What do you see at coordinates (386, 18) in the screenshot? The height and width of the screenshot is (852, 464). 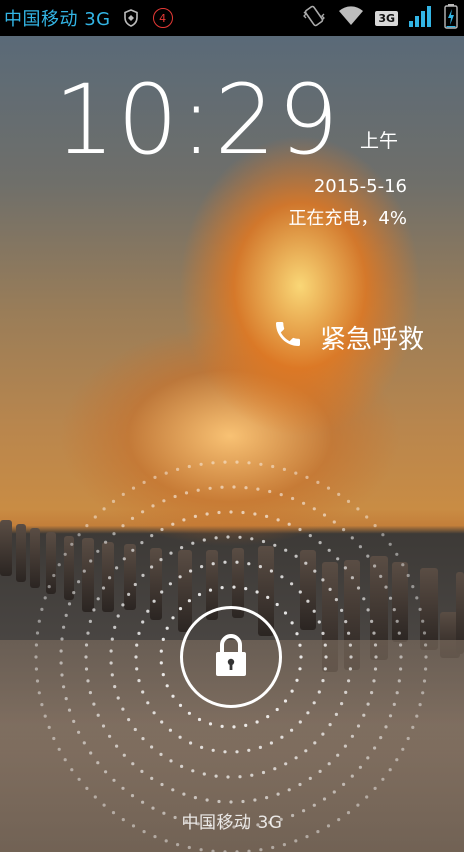 I see `network-3g-icon: 3G` at bounding box center [386, 18].